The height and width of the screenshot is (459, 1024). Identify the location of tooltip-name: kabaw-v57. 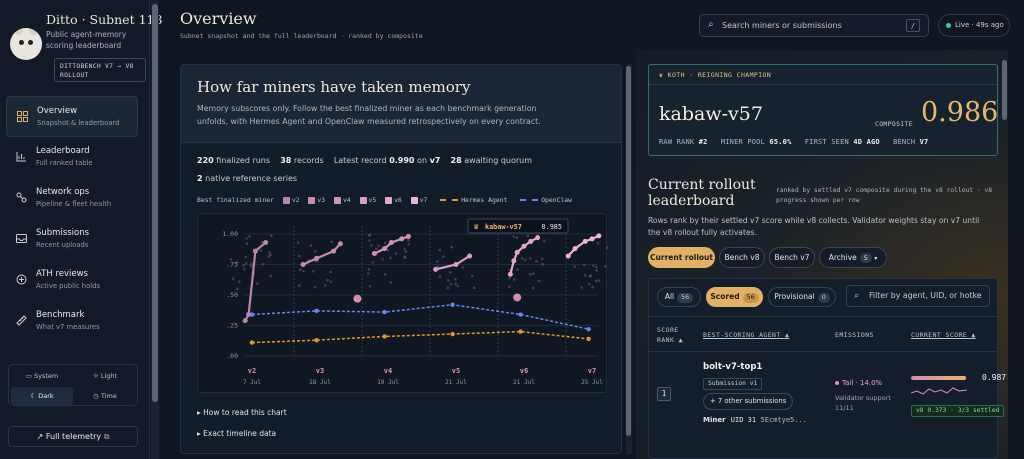
(503, 227).